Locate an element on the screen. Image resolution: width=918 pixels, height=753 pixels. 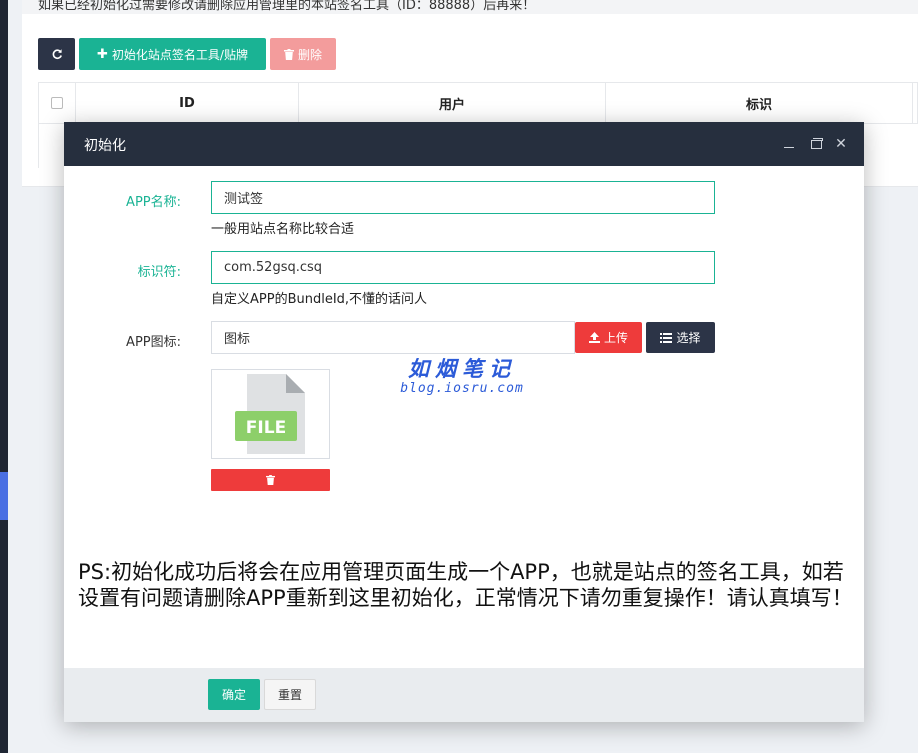
refresh-button is located at coordinates (56, 54).